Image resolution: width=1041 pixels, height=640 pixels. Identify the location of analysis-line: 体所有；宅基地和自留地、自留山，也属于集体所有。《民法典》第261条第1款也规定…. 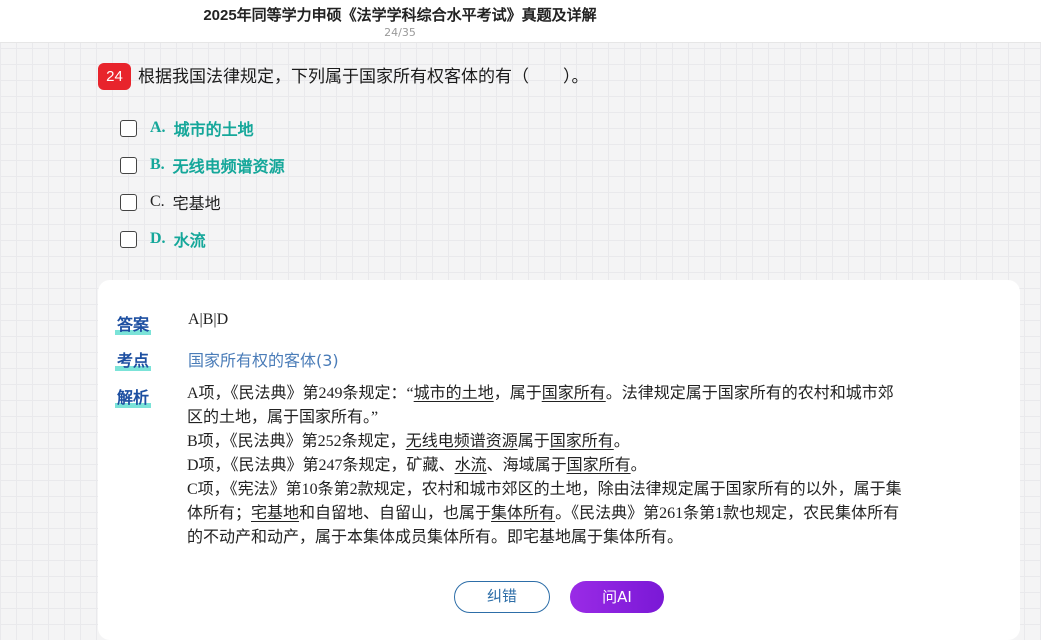
(543, 513).